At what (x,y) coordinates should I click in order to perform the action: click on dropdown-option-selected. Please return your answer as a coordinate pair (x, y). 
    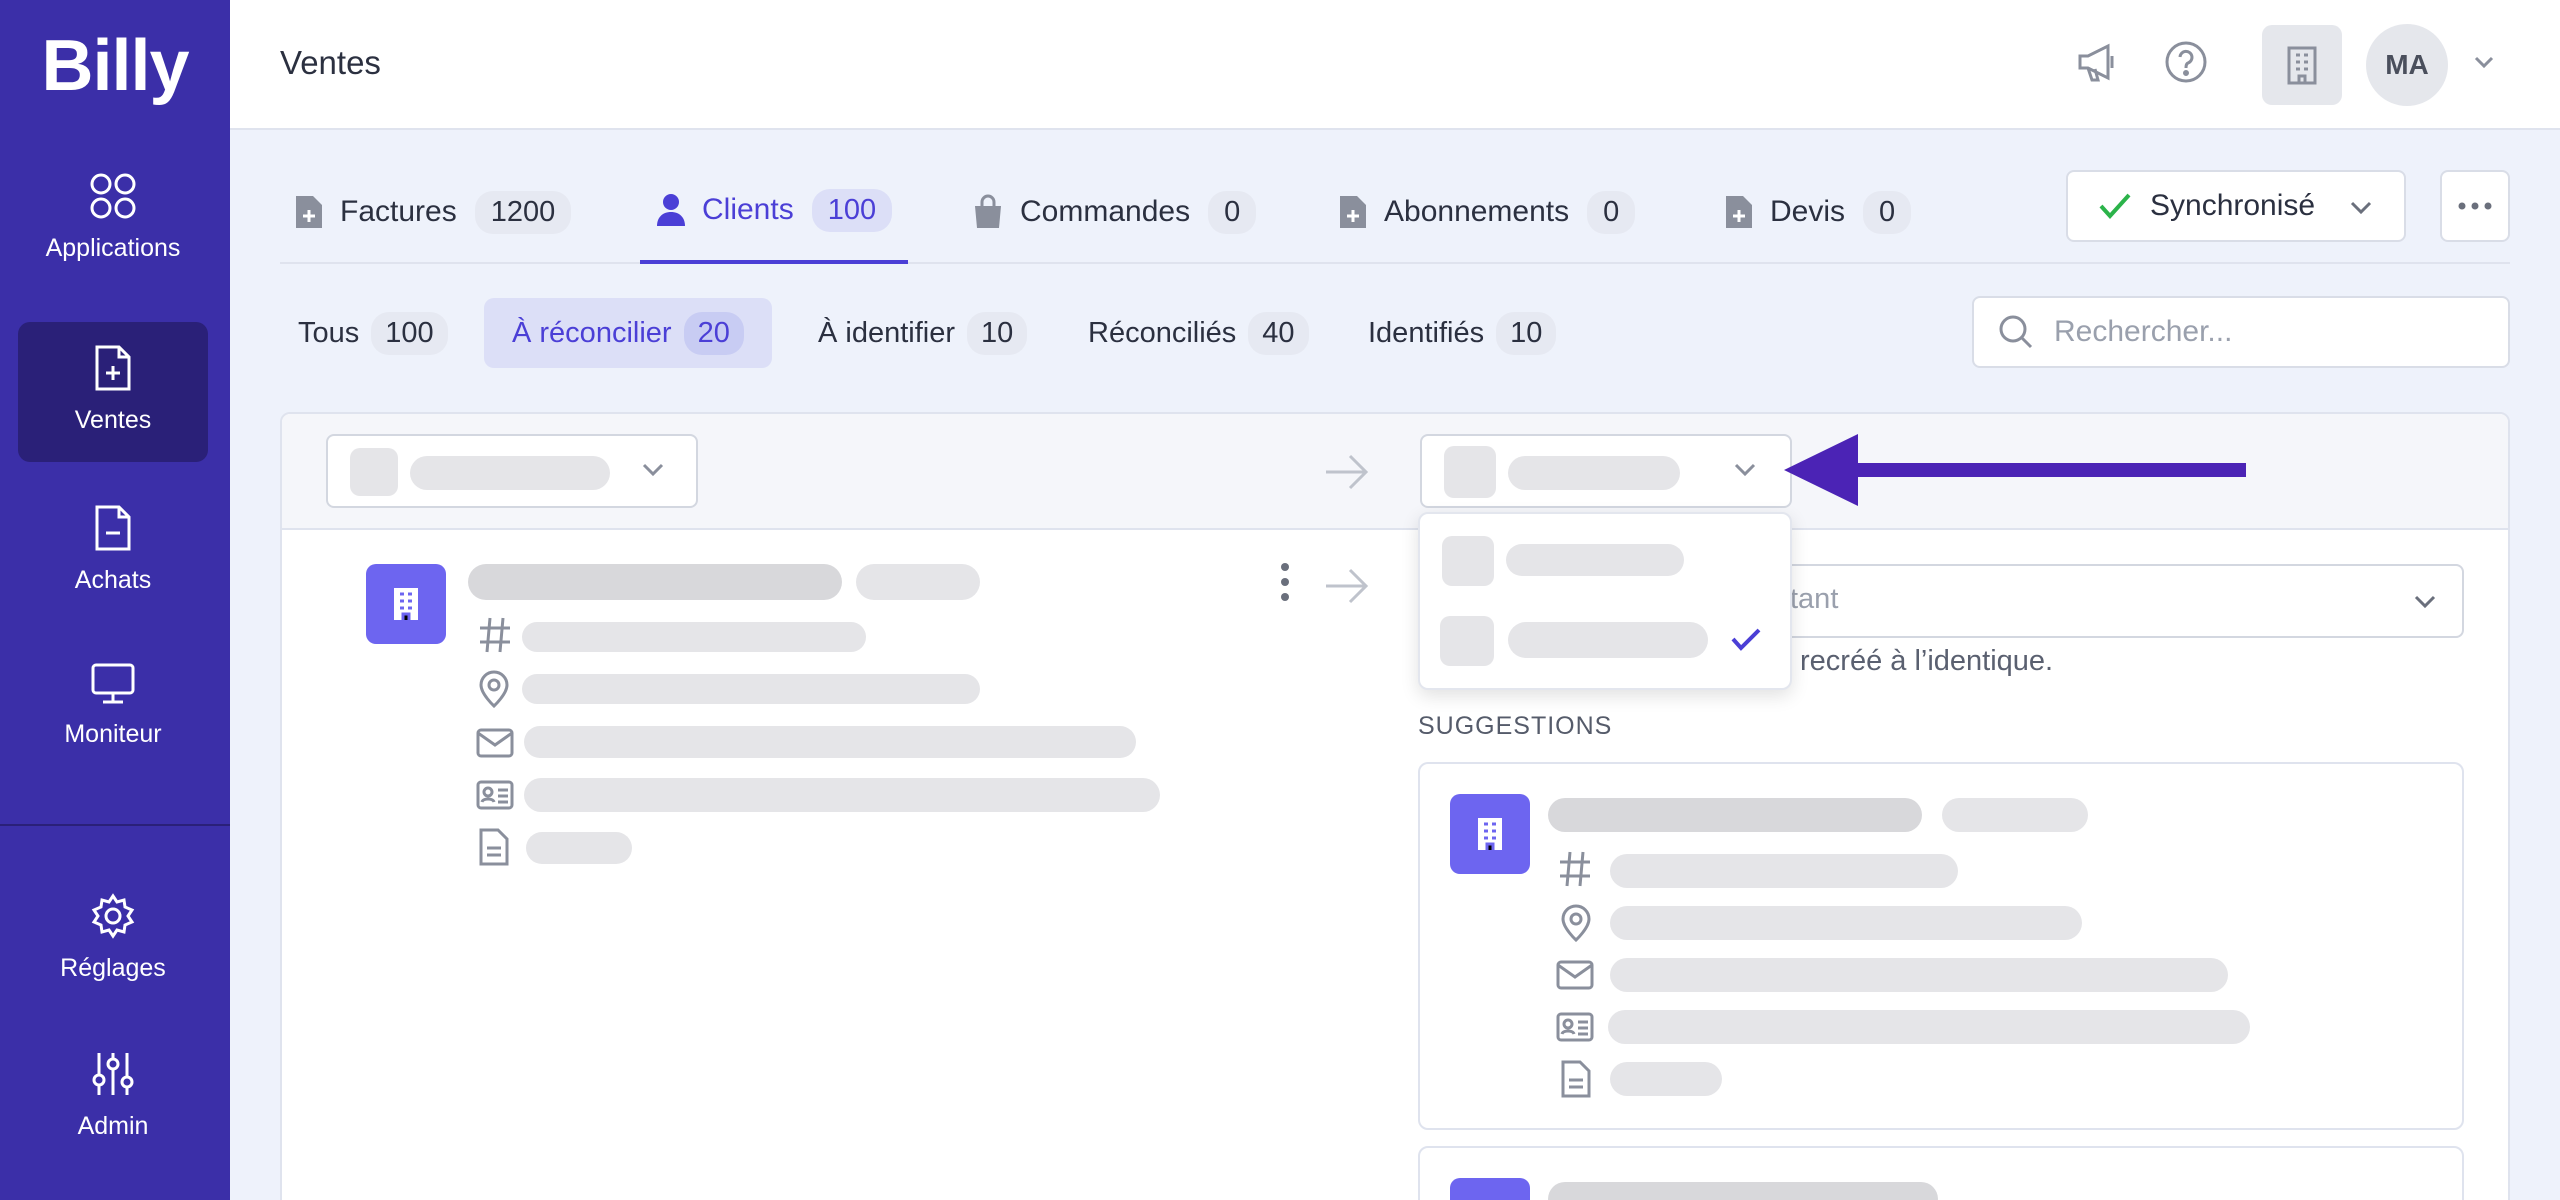
    Looking at the image, I should click on (1605, 646).